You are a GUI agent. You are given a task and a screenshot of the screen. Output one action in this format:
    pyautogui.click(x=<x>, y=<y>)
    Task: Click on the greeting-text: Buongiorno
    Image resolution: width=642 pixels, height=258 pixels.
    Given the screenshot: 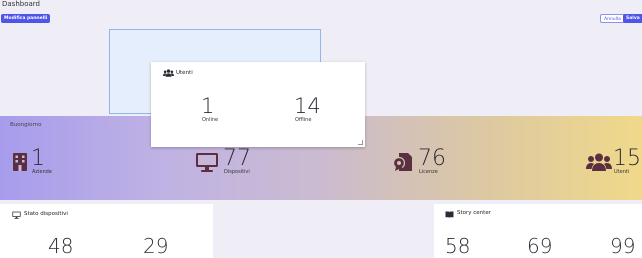 What is the action you would take?
    pyautogui.click(x=26, y=125)
    